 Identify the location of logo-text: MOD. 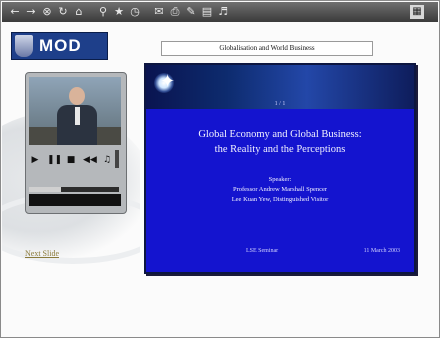
(60, 45).